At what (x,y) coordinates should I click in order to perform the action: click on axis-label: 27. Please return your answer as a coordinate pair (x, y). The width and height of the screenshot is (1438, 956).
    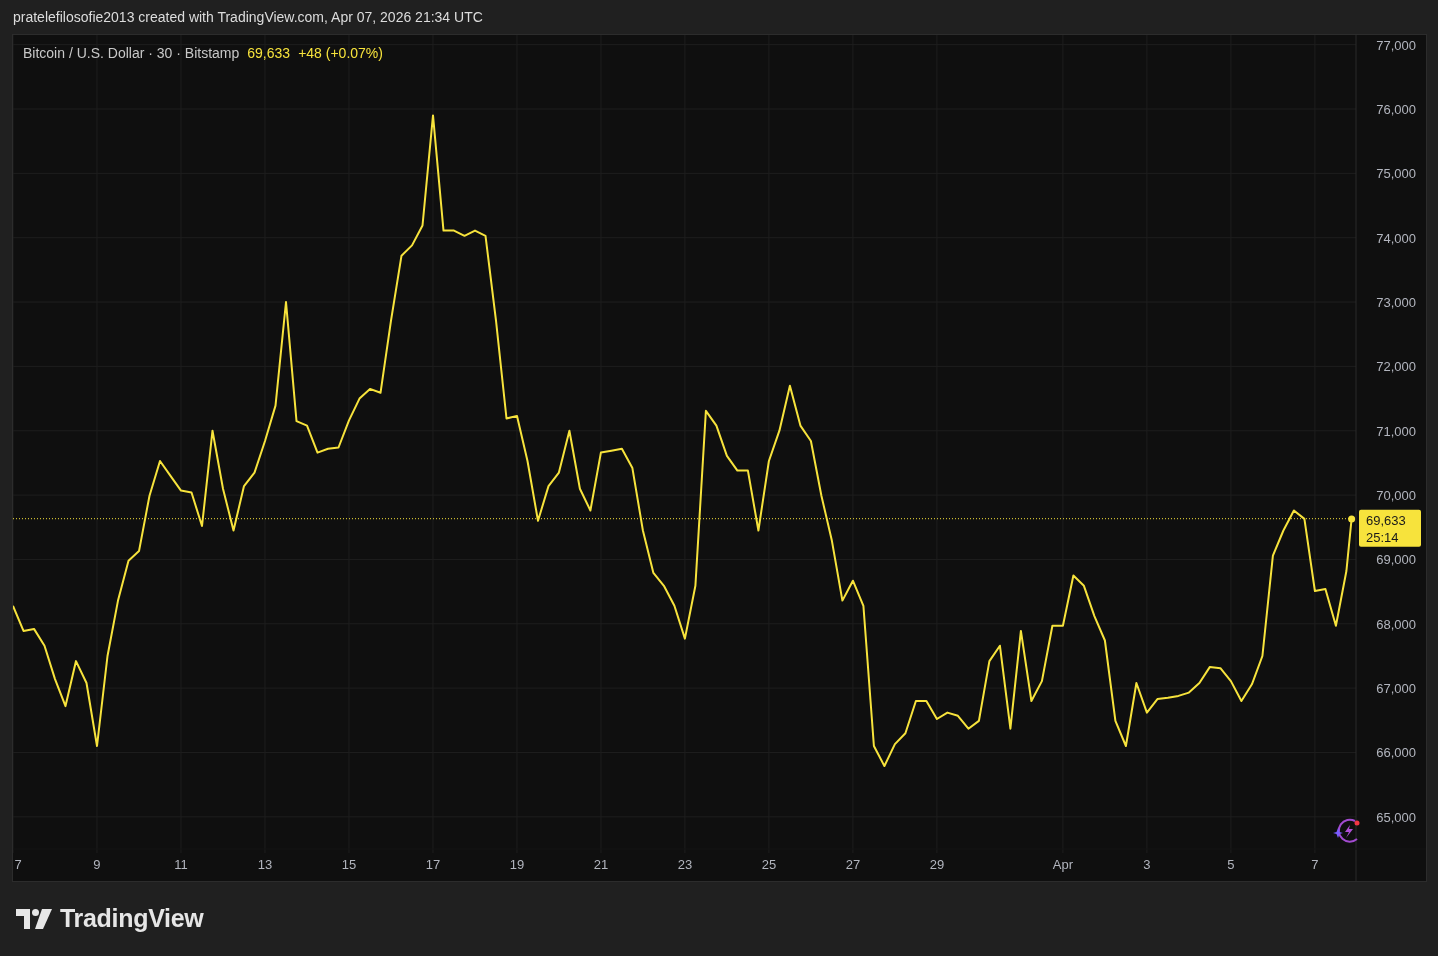
    Looking at the image, I should click on (853, 864).